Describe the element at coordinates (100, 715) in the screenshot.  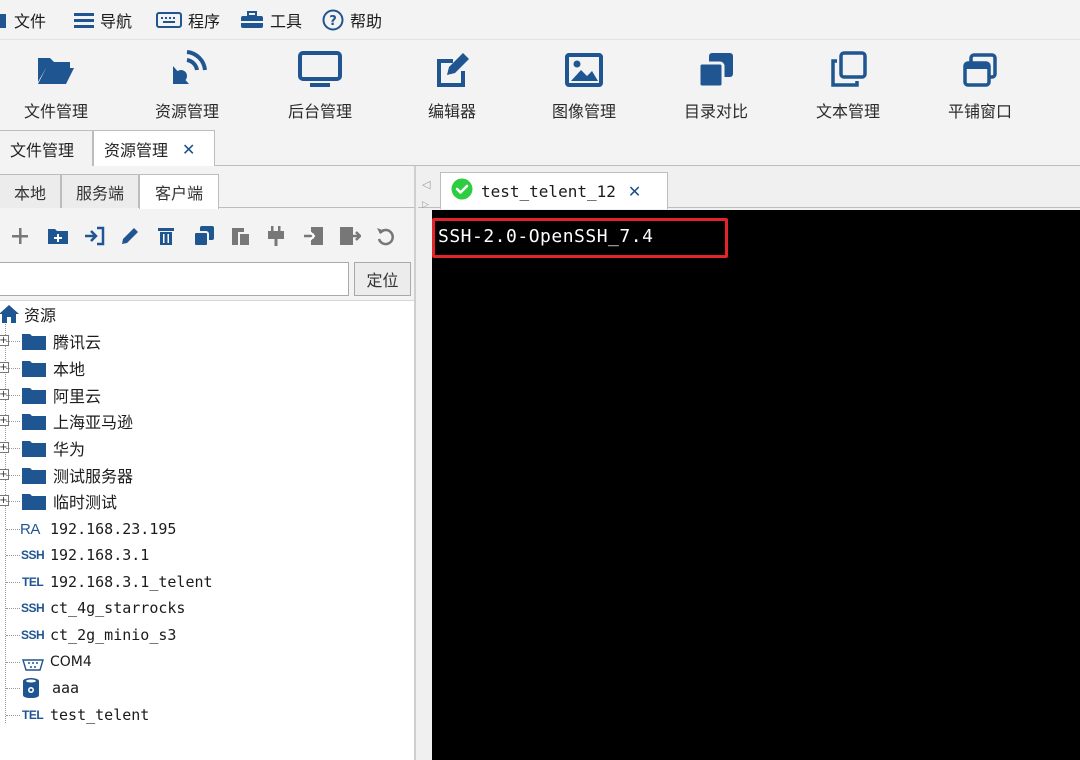
I see `item-label: test_telent` at that location.